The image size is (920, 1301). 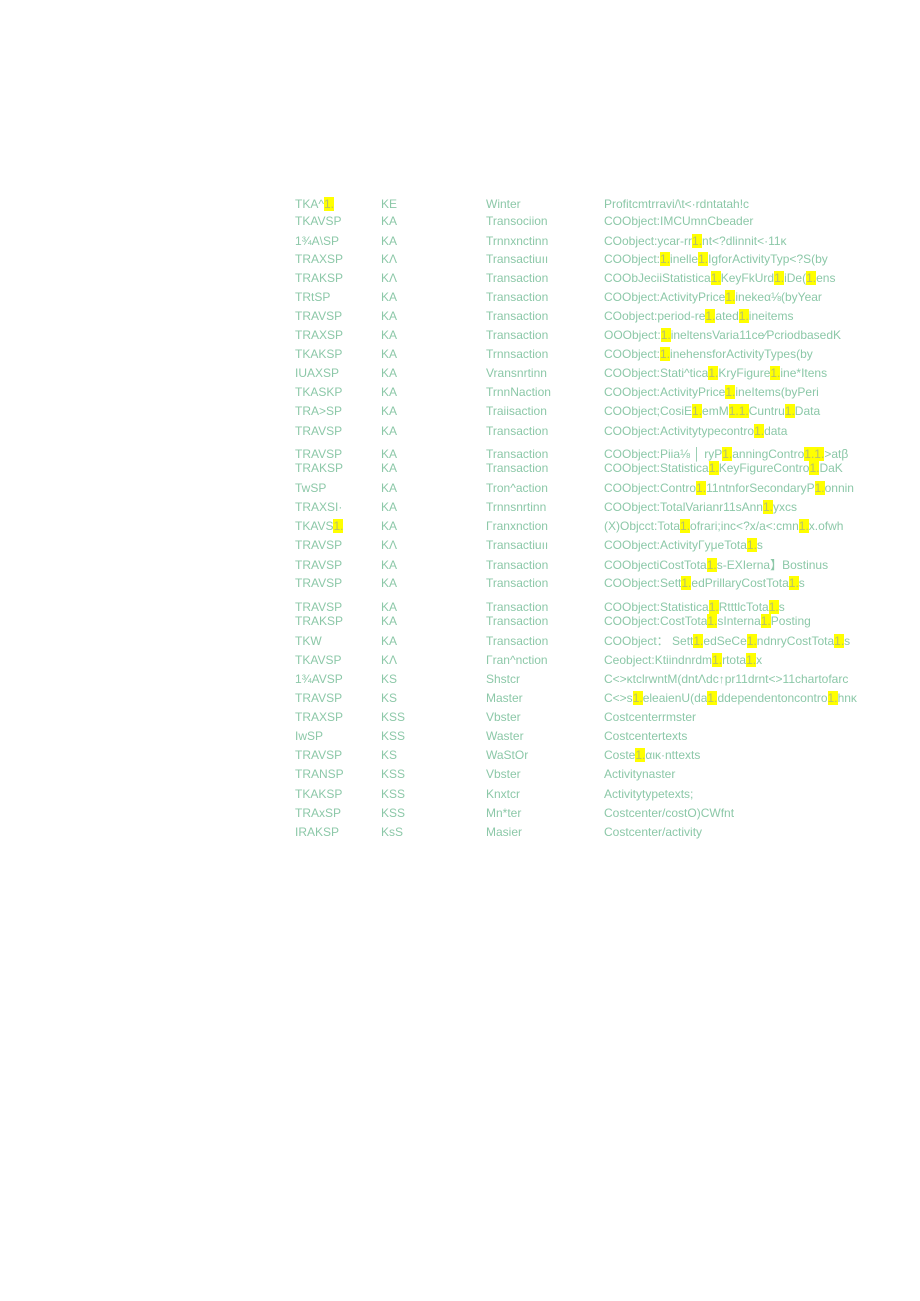 I want to click on row-category: Γranxnction, so click(x=517, y=526).